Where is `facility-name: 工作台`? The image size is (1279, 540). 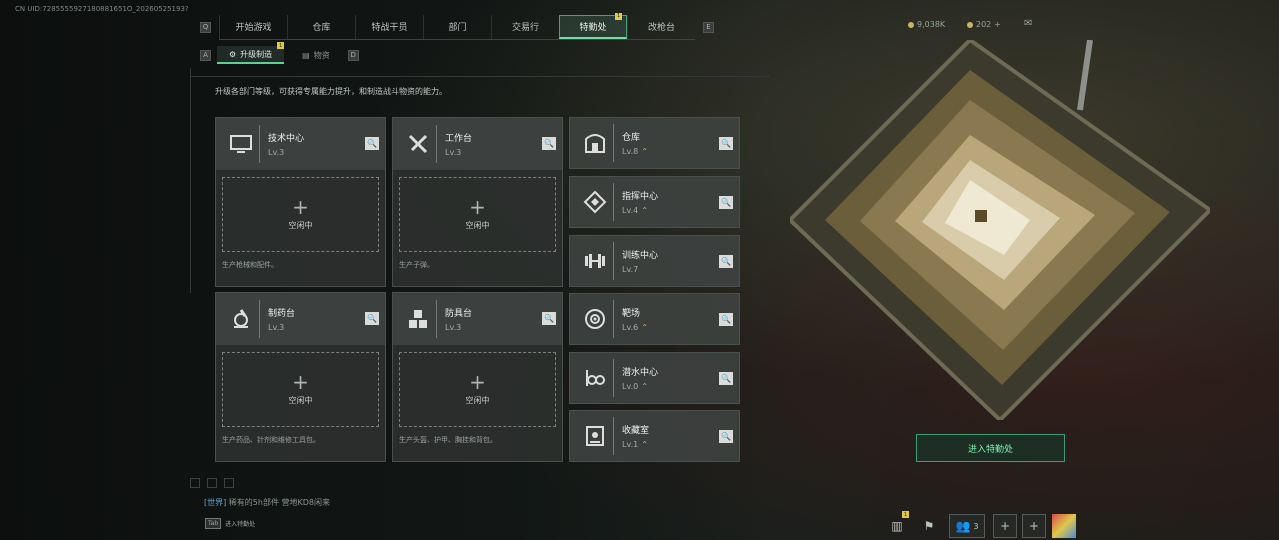
facility-name: 工作台 is located at coordinates (459, 139).